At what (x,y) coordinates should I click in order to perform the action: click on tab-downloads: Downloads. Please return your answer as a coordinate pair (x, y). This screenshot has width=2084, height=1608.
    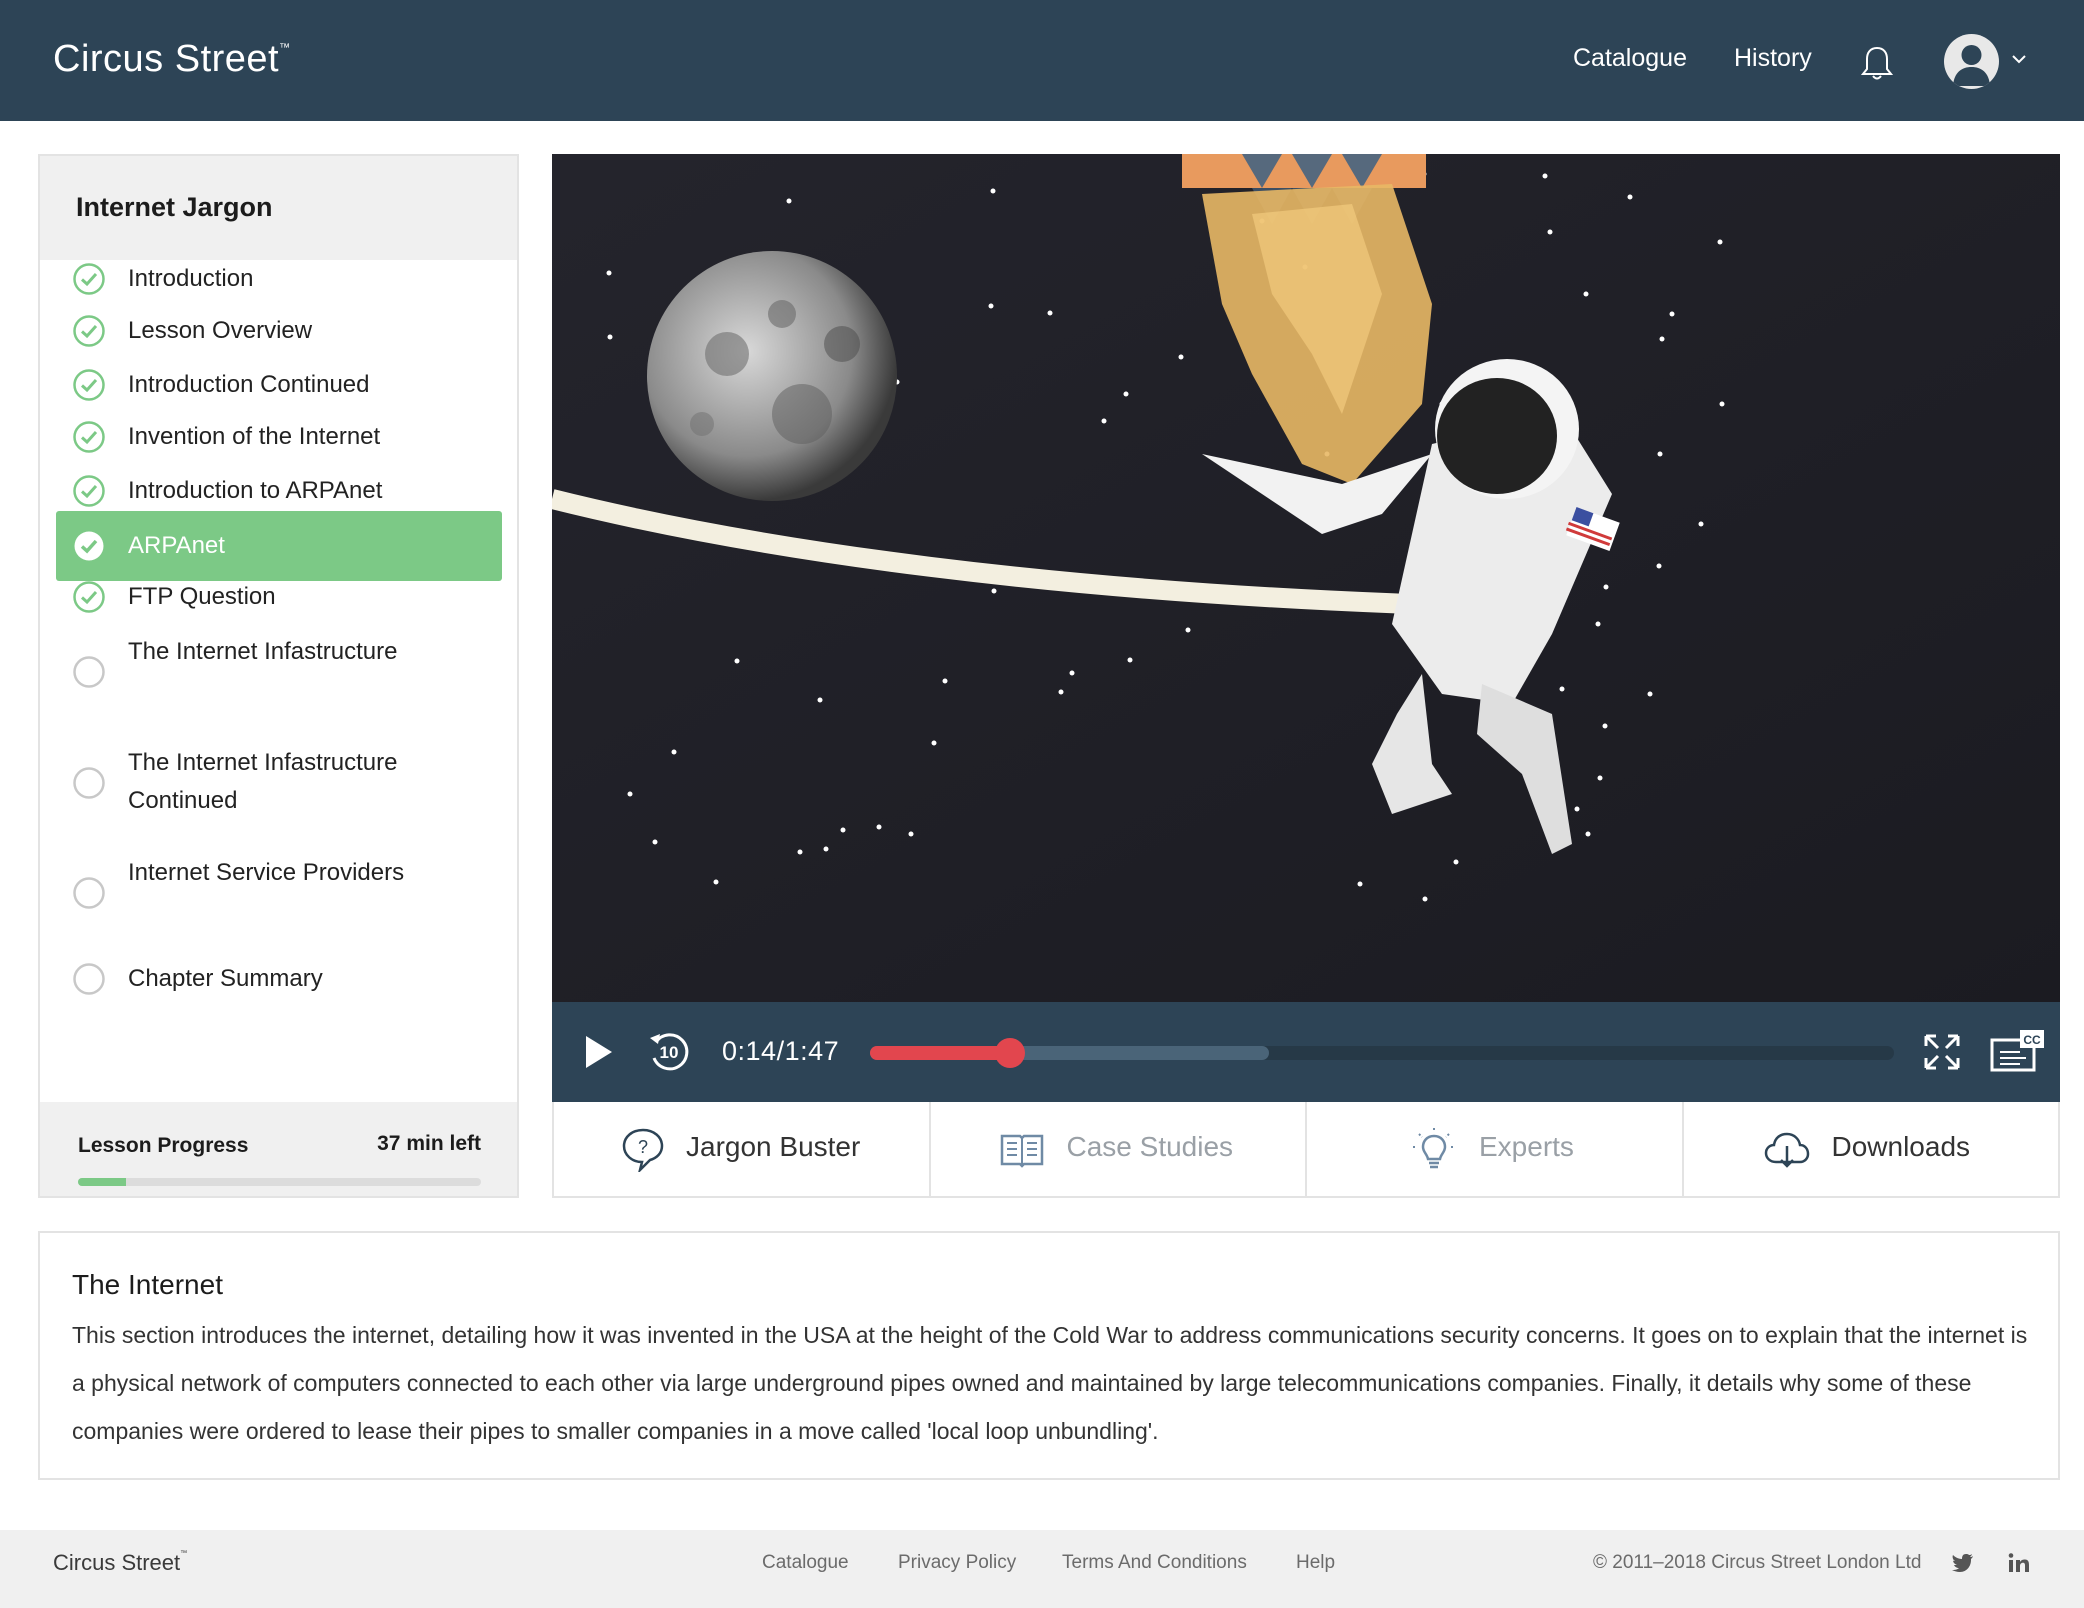
    Looking at the image, I should click on (1871, 1149).